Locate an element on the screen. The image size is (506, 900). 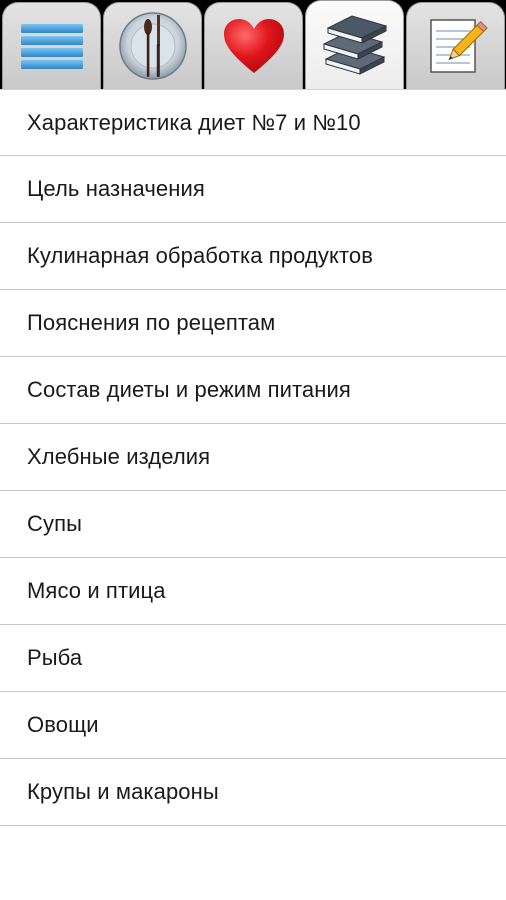
list-item: Хлебные изделия is located at coordinates (253, 457).